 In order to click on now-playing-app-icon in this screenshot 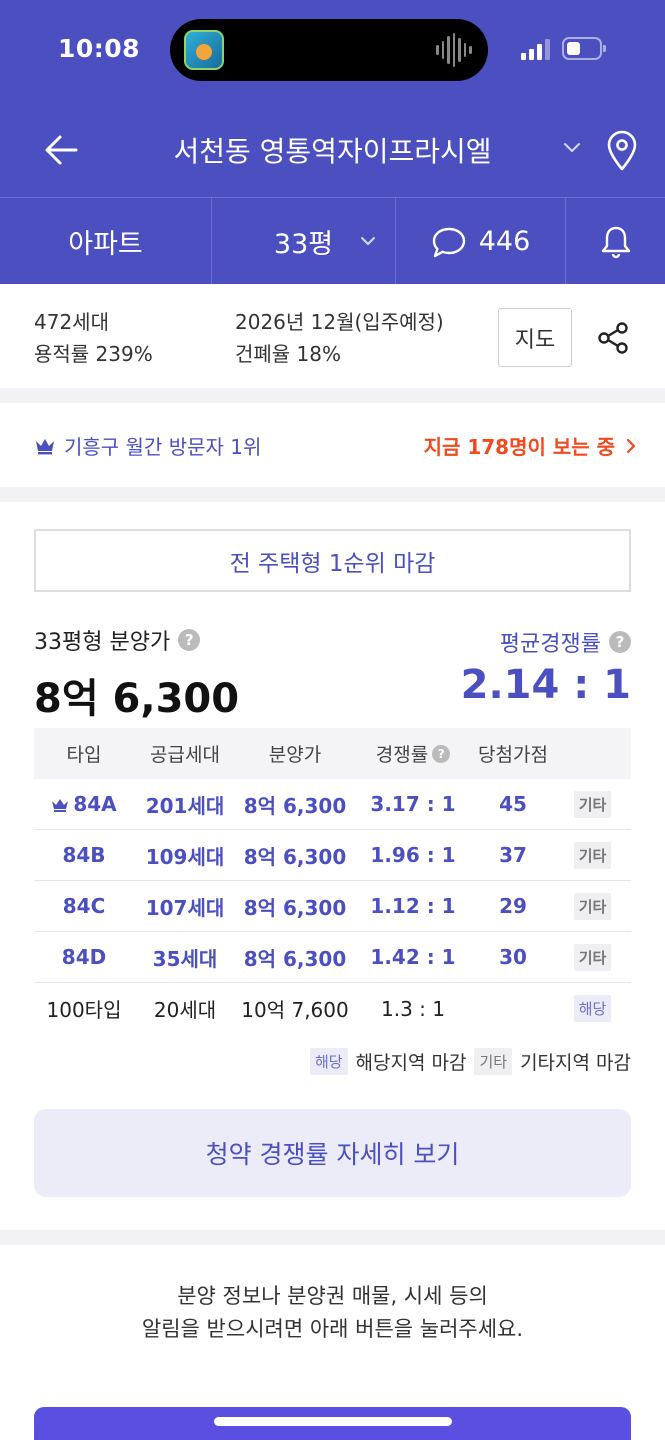, I will do `click(204, 50)`.